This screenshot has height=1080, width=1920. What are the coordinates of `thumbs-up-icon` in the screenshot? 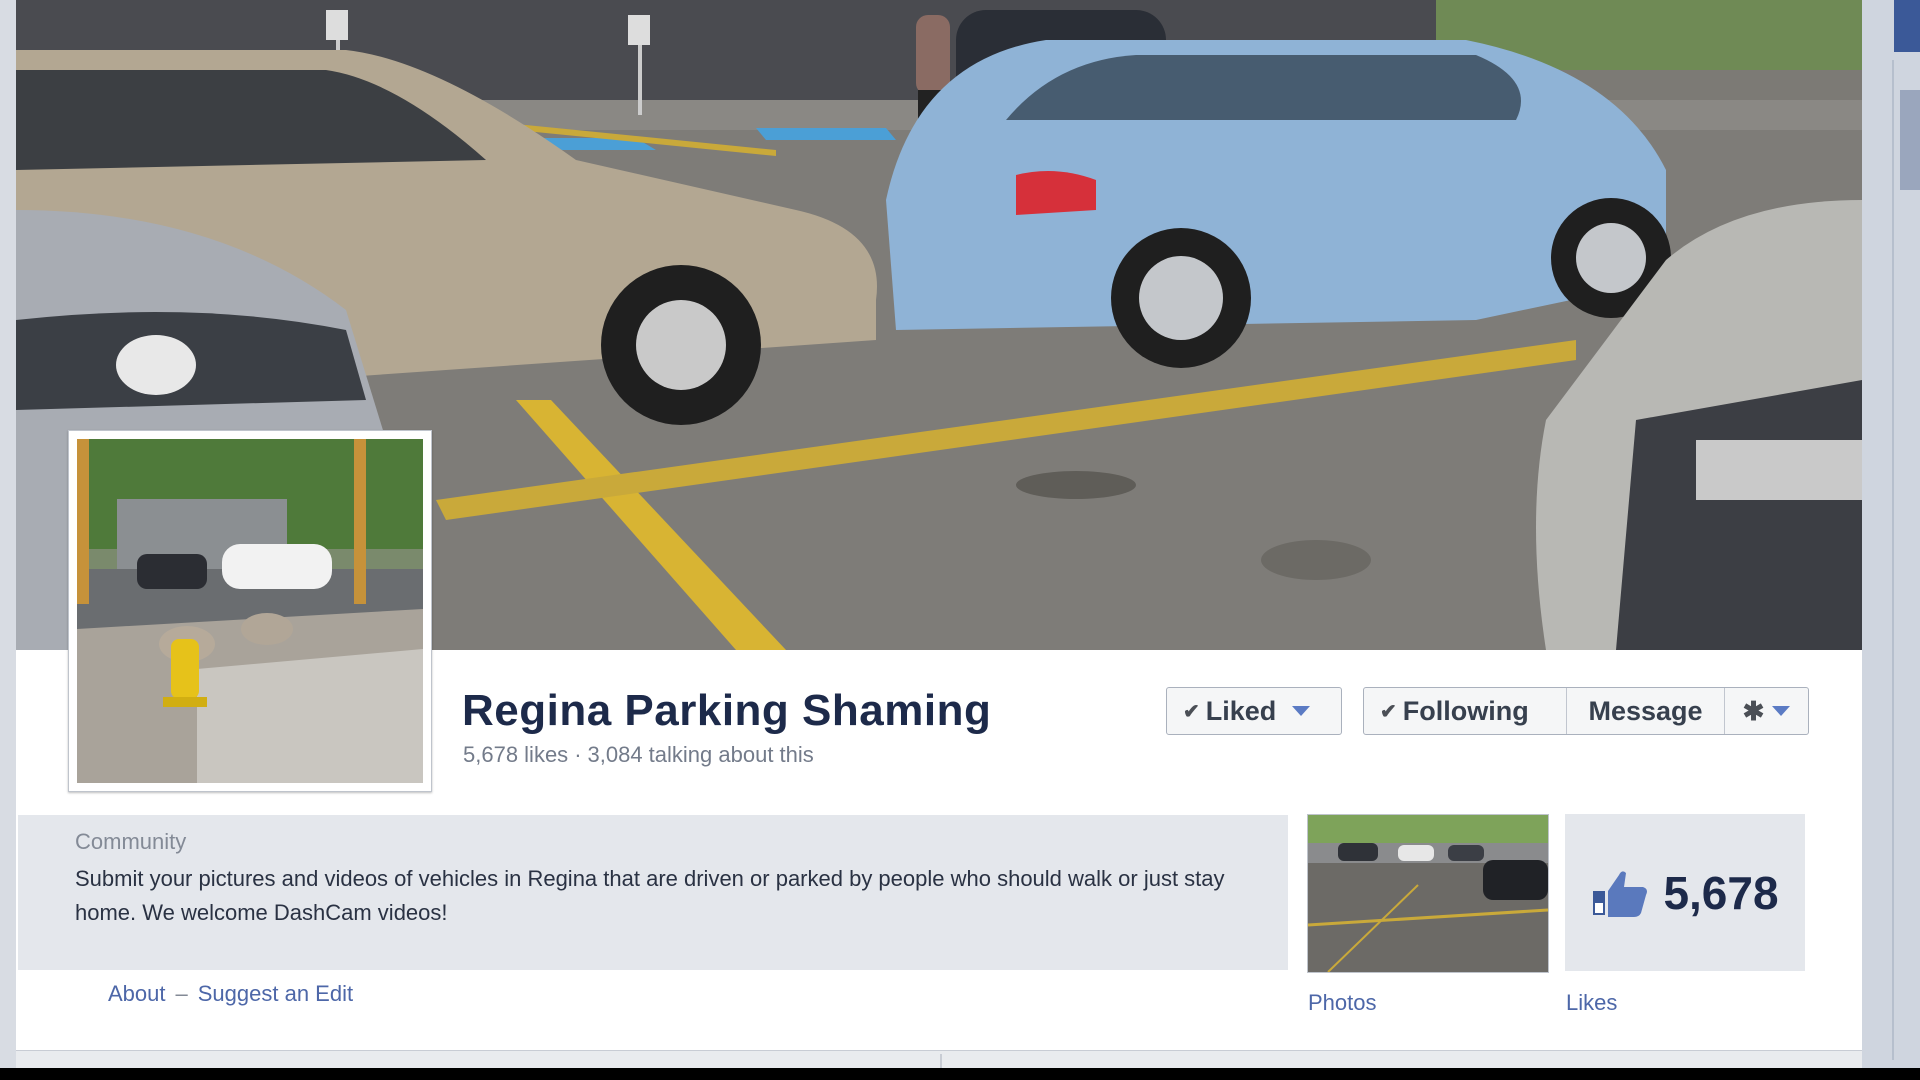 It's located at (1620, 893).